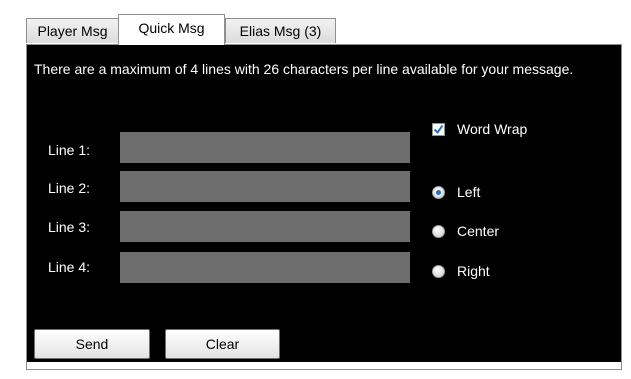  I want to click on align-center-radio, so click(438, 231).